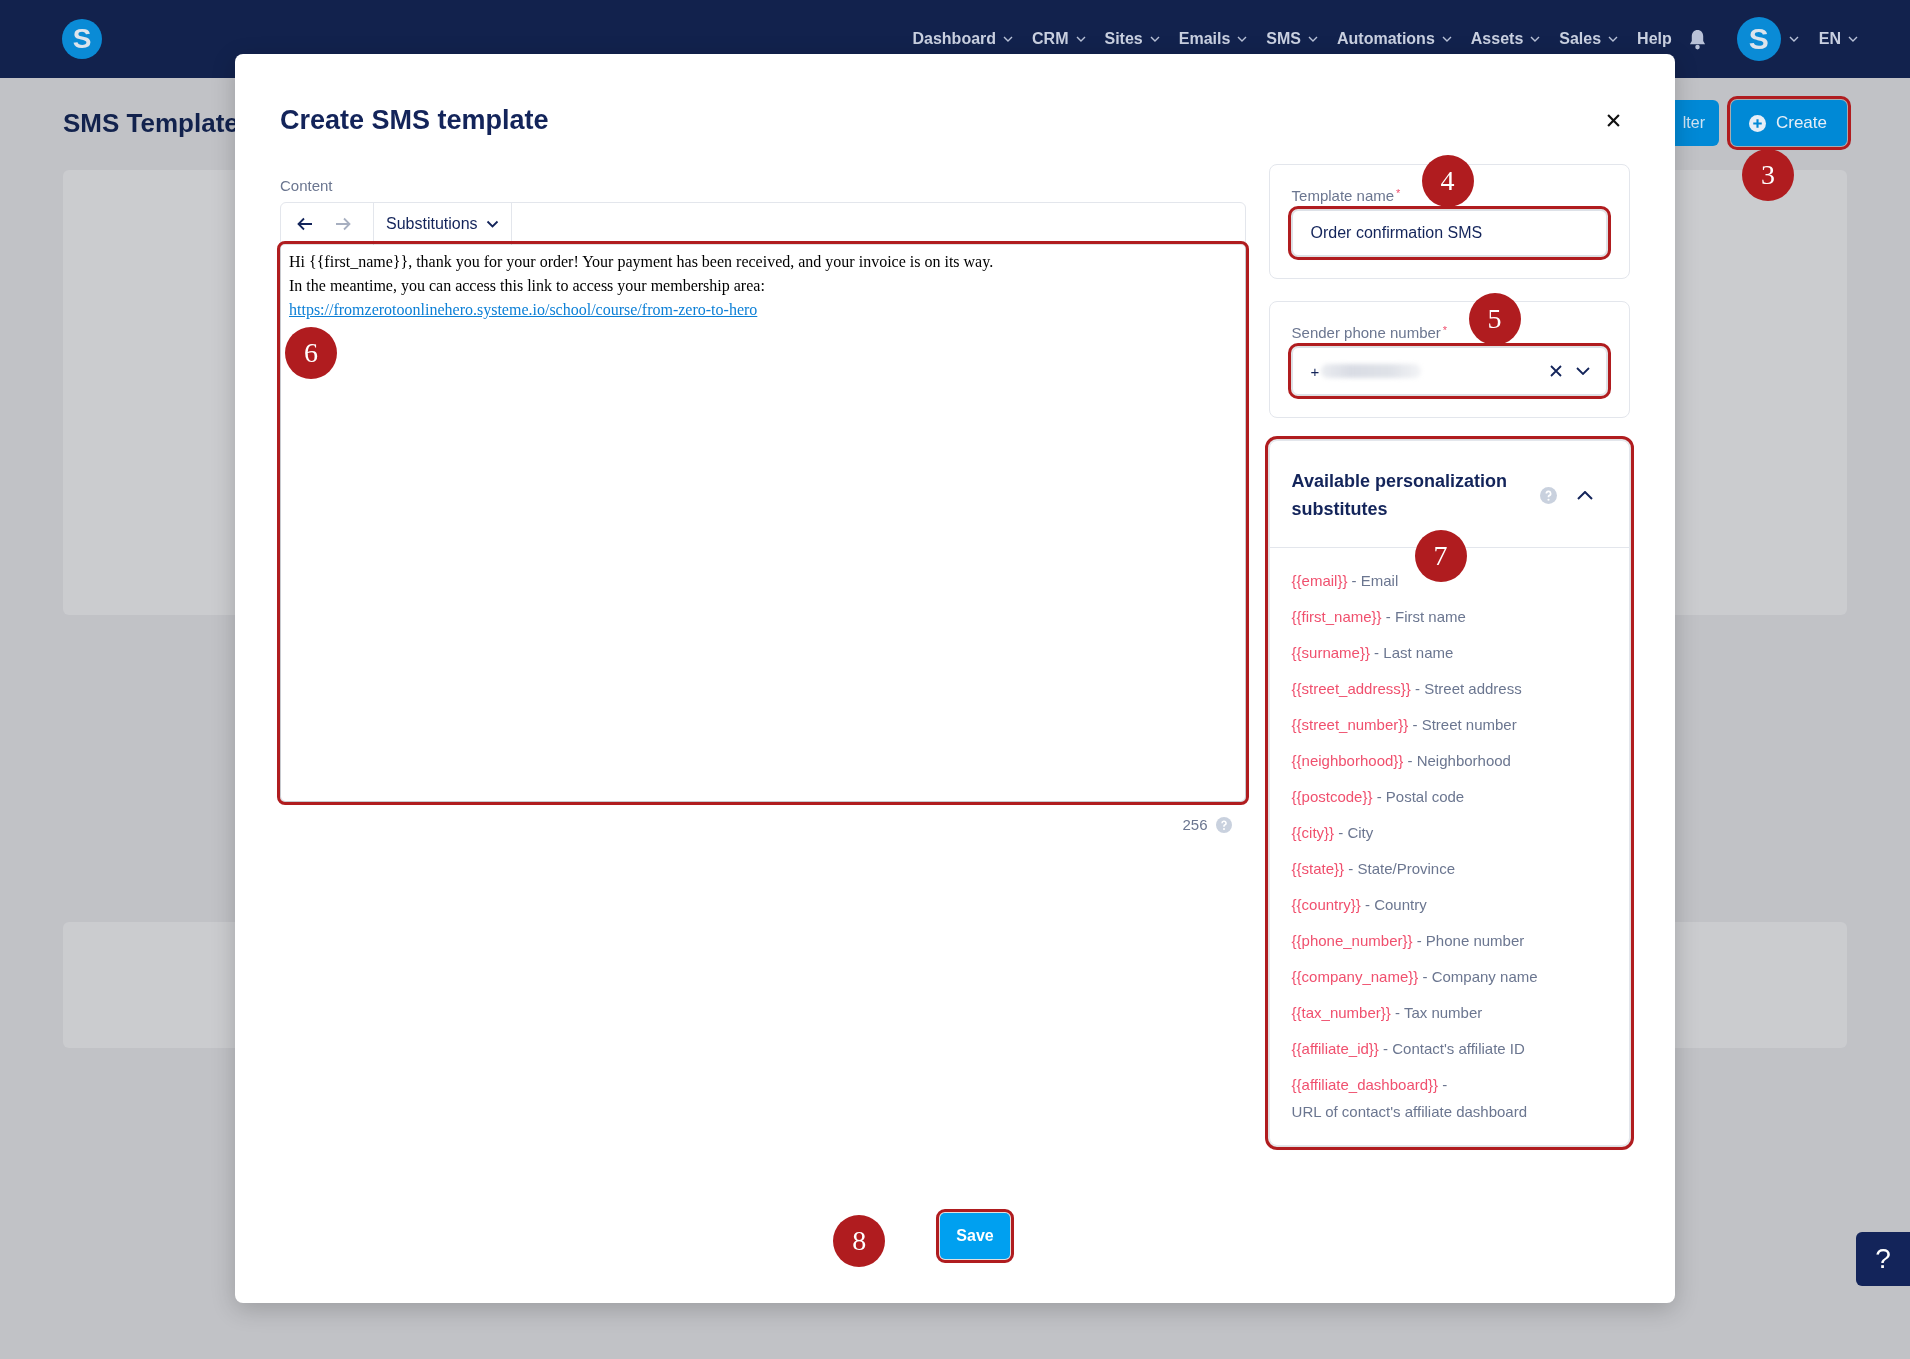  Describe the element at coordinates (1399, 495) in the screenshot. I see `panel-title: Available personalization substitutes` at that location.